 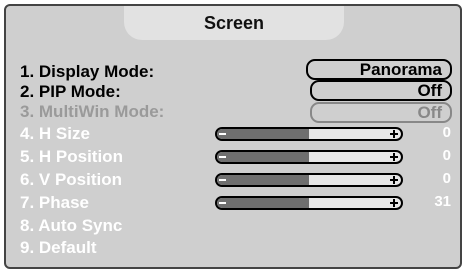 What do you see at coordinates (71, 156) in the screenshot?
I see `menu-item-h-position-label: 5. H Position` at bounding box center [71, 156].